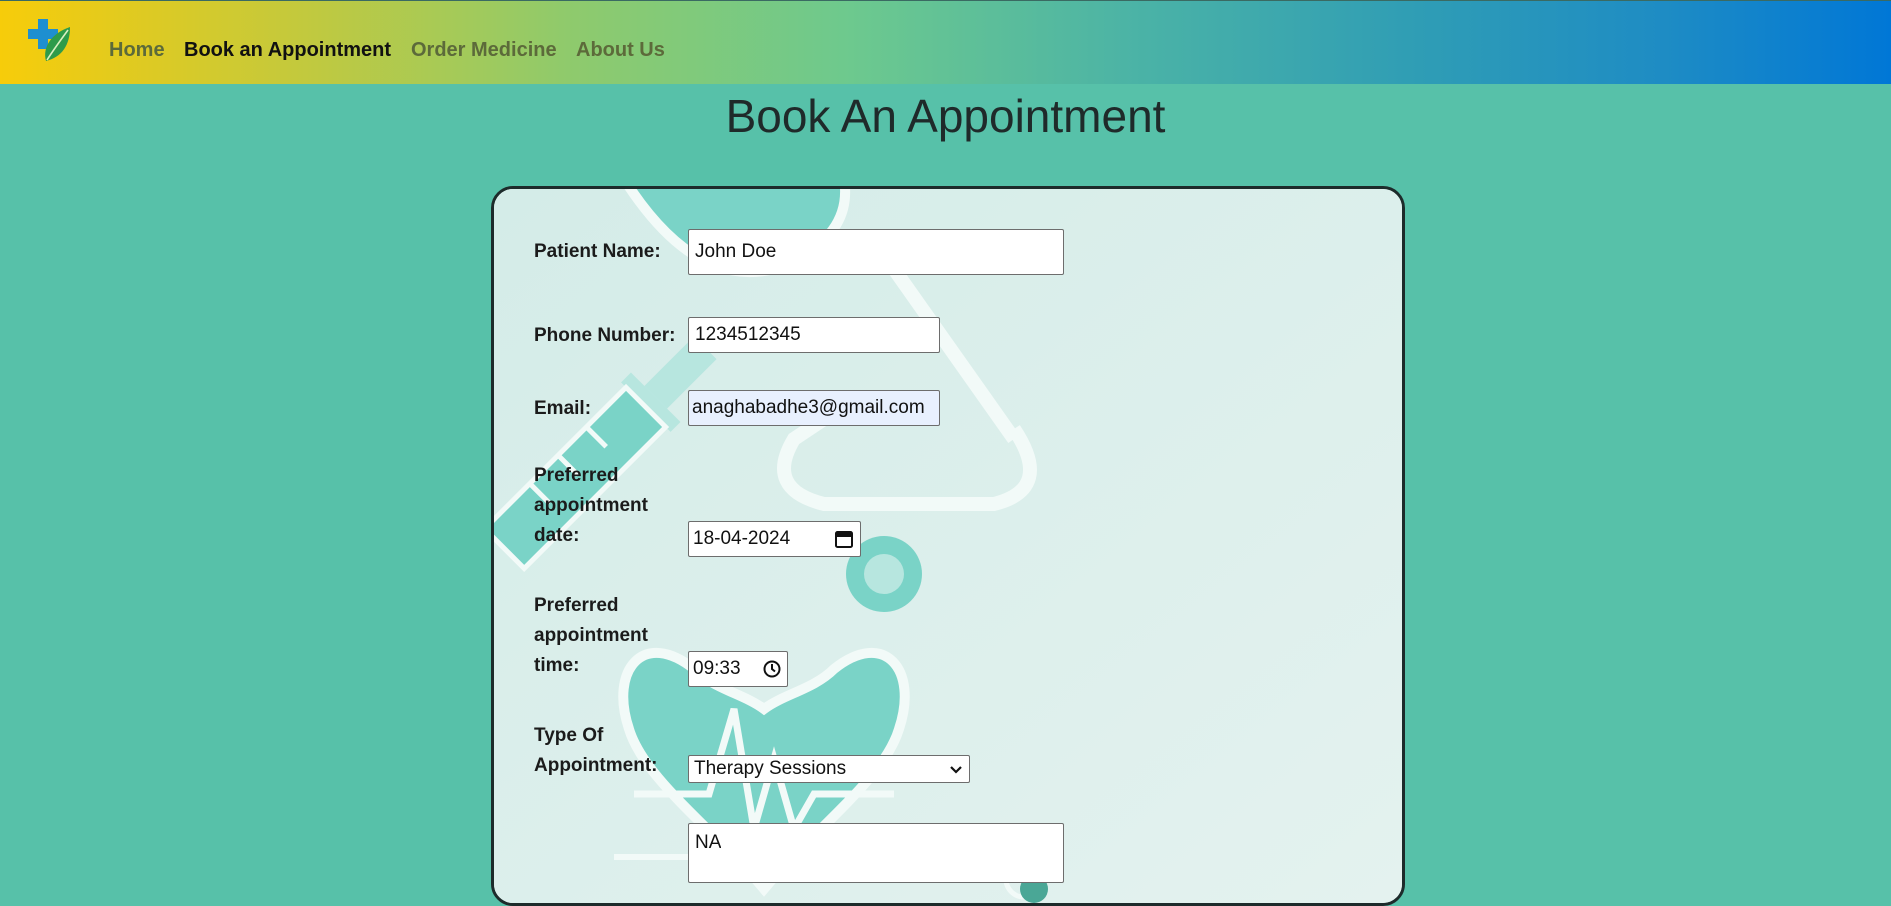  What do you see at coordinates (814, 335) in the screenshot?
I see `phone-number-input: 1234512345` at bounding box center [814, 335].